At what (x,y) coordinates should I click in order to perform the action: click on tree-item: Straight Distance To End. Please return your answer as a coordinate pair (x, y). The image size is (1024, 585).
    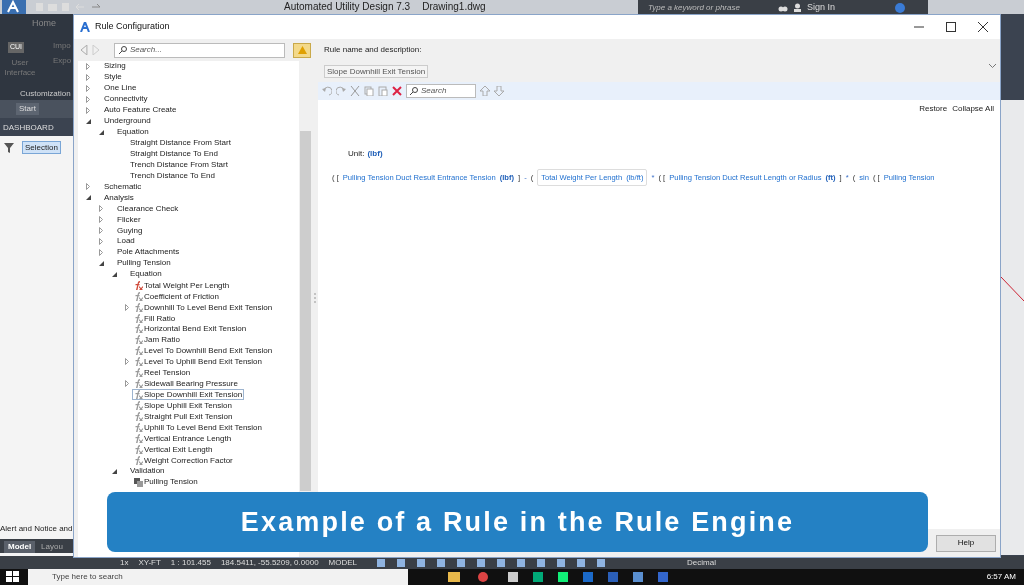
    Looking at the image, I should click on (174, 153).